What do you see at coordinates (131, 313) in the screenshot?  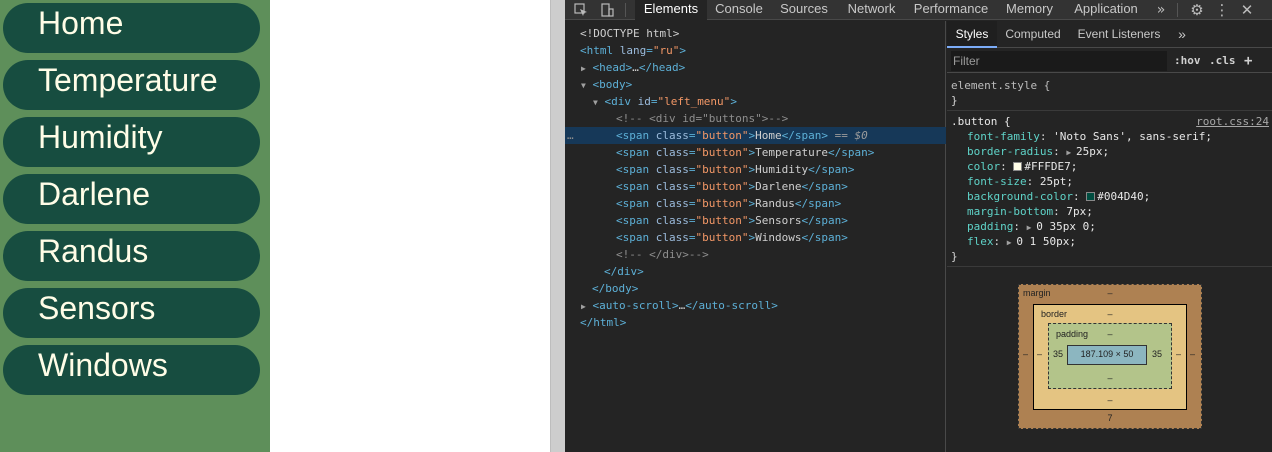 I see `menu-button-sensors: Sensors` at bounding box center [131, 313].